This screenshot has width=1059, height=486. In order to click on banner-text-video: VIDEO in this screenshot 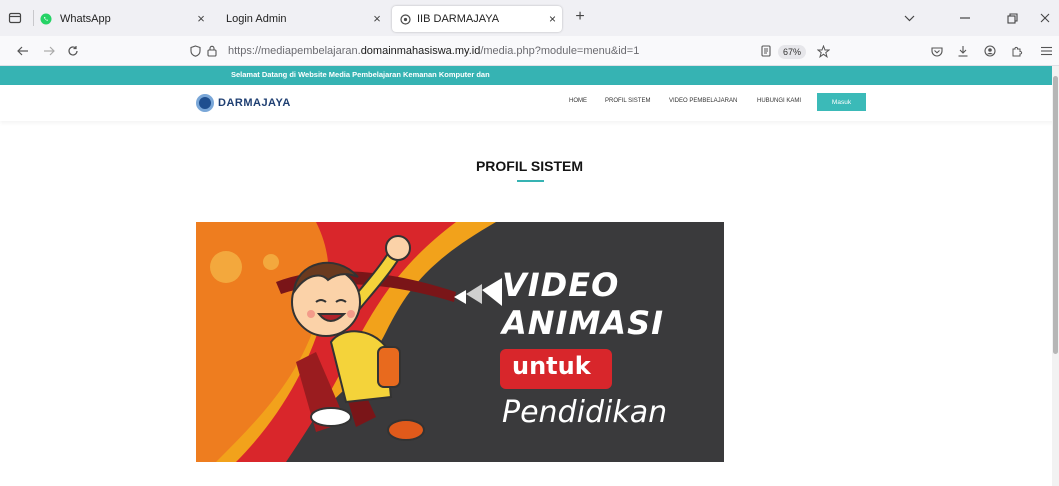, I will do `click(561, 285)`.